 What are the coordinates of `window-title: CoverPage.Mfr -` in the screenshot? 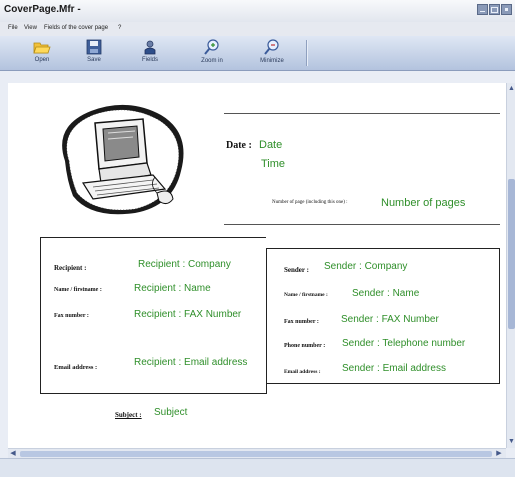 It's located at (42, 9).